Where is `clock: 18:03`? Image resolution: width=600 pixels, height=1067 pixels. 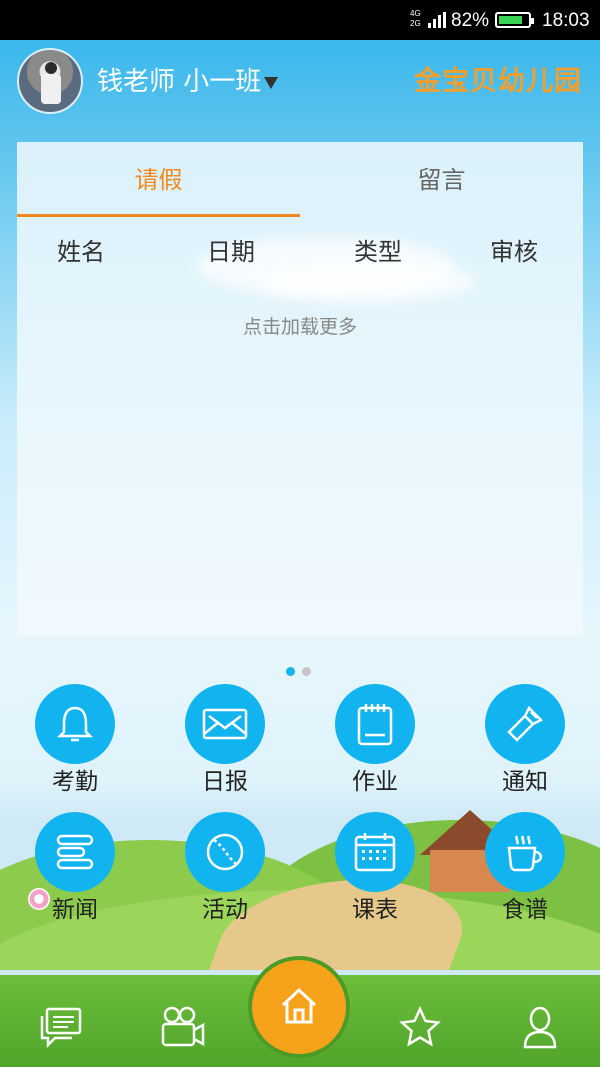
clock: 18:03 is located at coordinates (566, 20).